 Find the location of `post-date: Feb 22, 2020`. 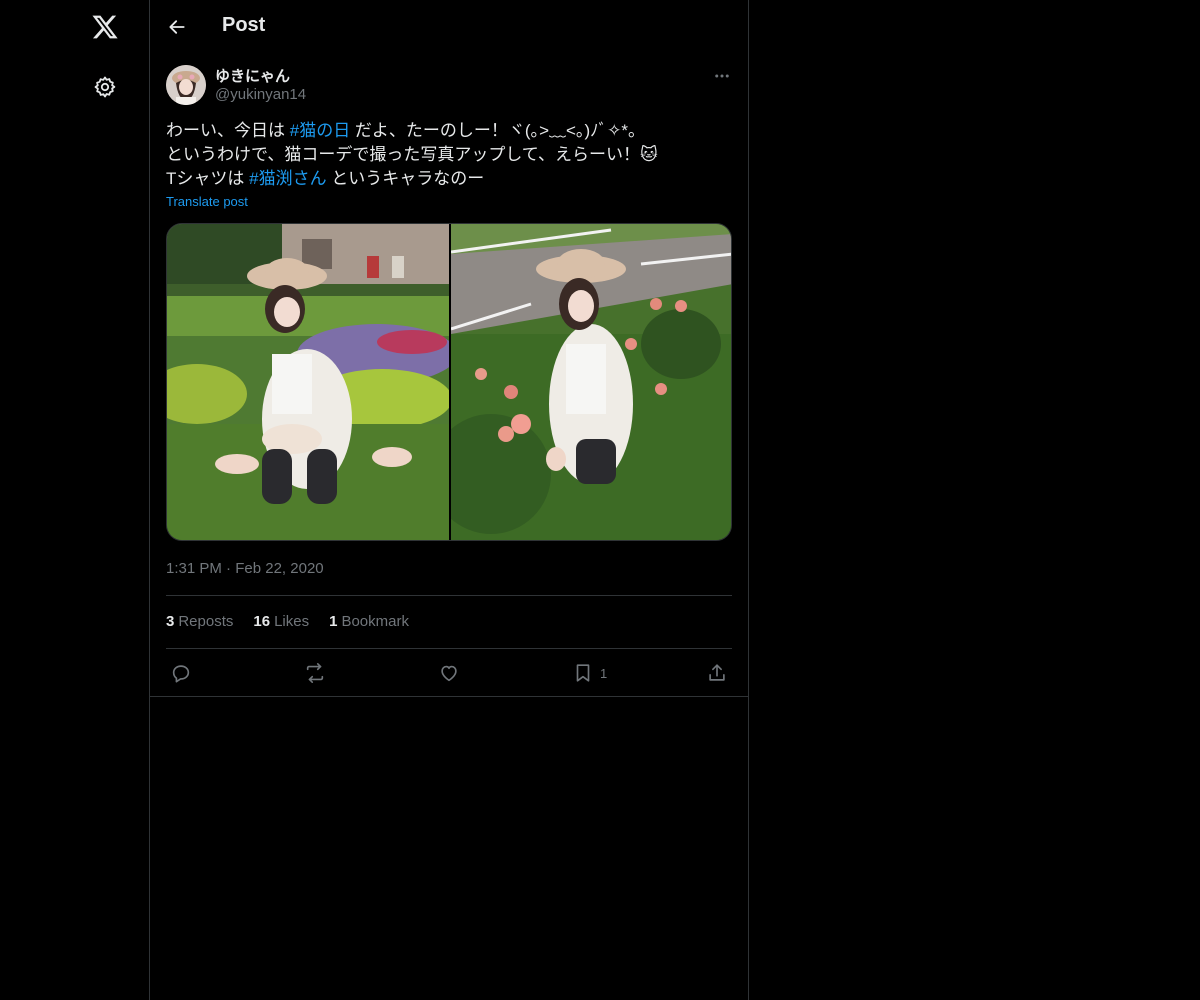

post-date: Feb 22, 2020 is located at coordinates (279, 568).